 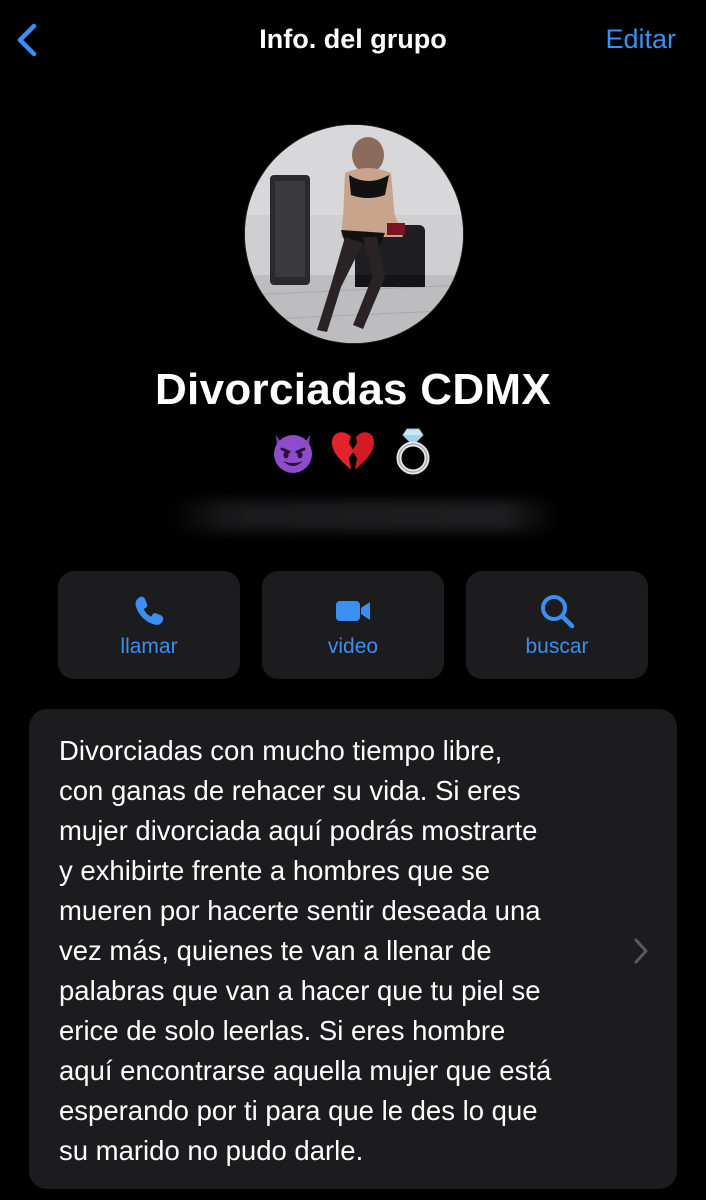 I want to click on group-emoji-row, so click(x=353, y=451).